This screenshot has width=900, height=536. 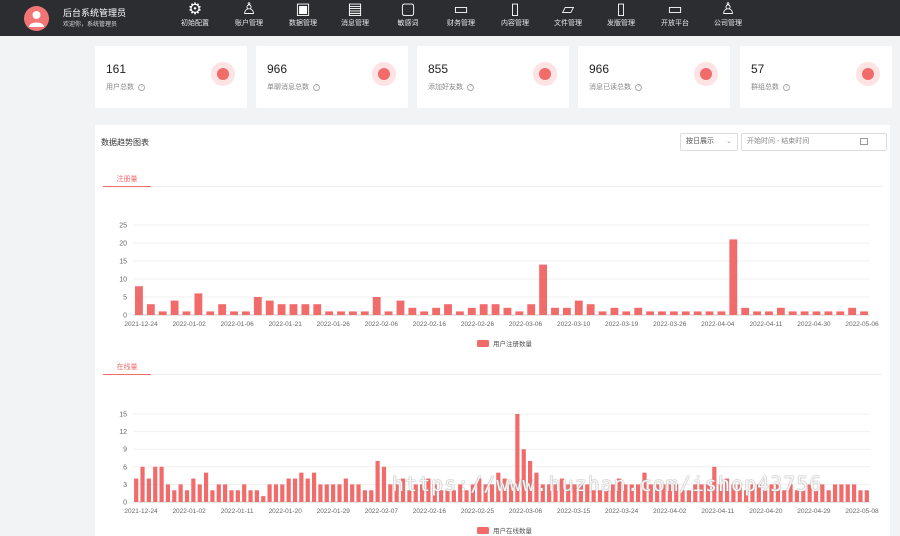 I want to click on nav-item-4: ▢ 敏感词, so click(x=408, y=17).